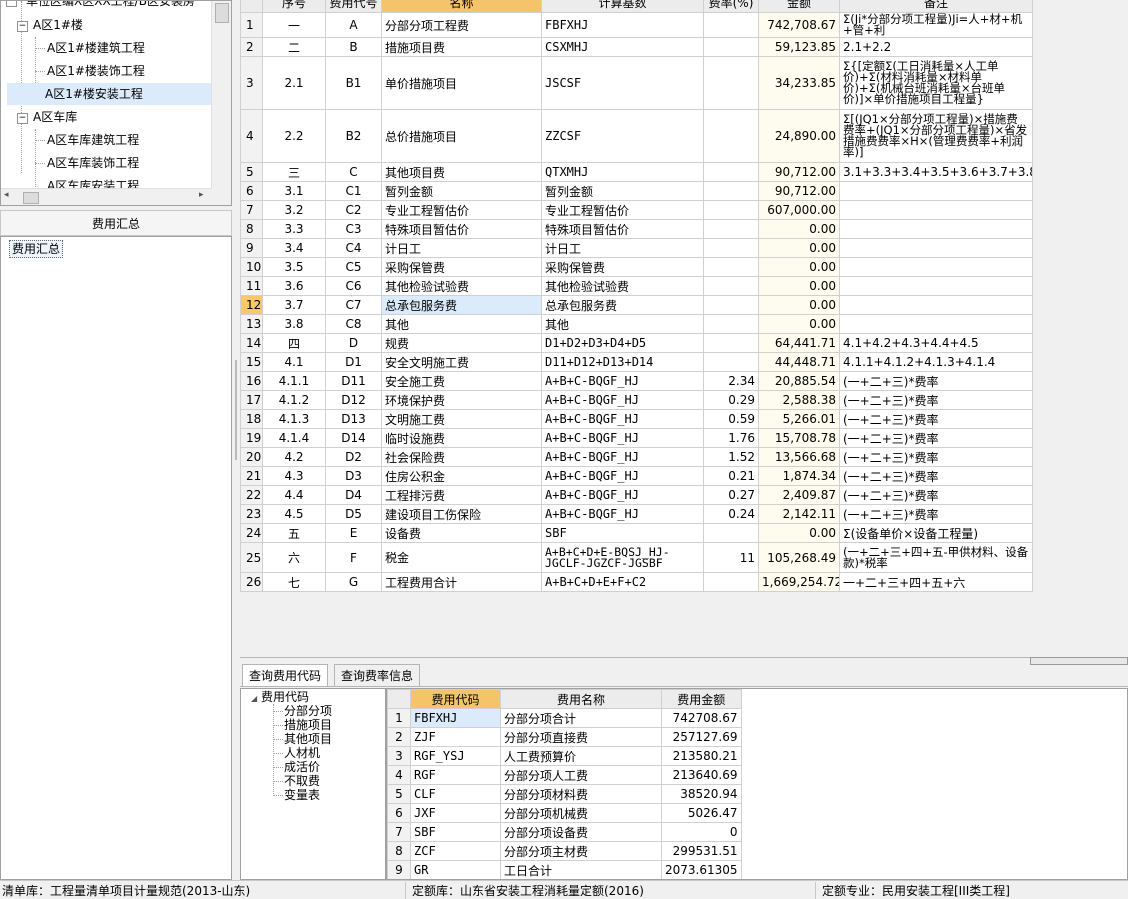 Image resolution: width=1128 pixels, height=899 pixels. Describe the element at coordinates (461, 533) in the screenshot. I see `cell-name: 设备费` at that location.